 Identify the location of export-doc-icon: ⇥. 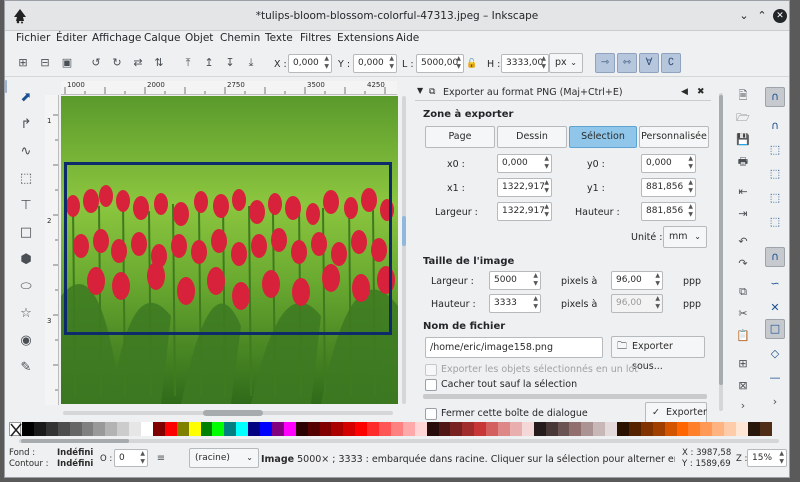
(743, 214).